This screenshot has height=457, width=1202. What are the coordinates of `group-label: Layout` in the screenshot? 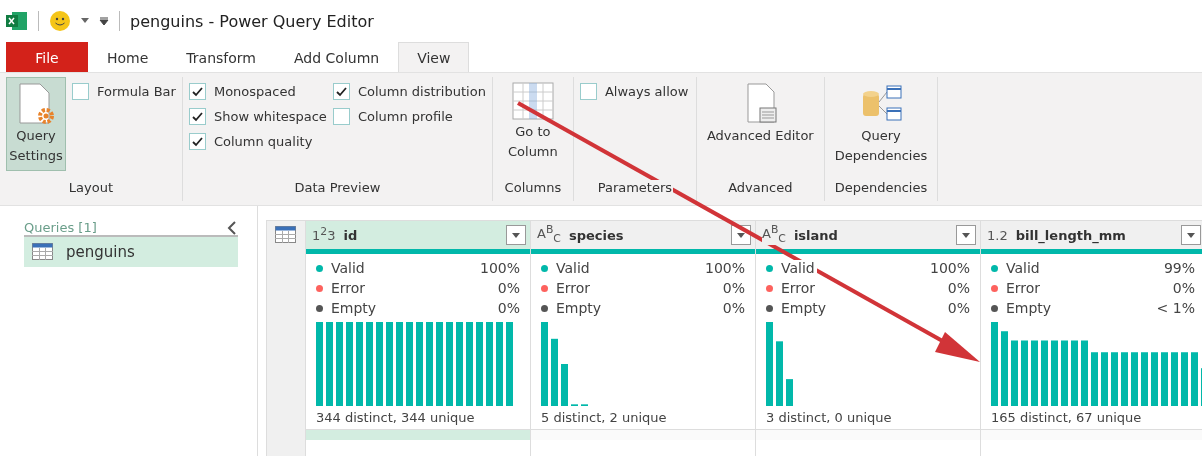 It's located at (91, 188).